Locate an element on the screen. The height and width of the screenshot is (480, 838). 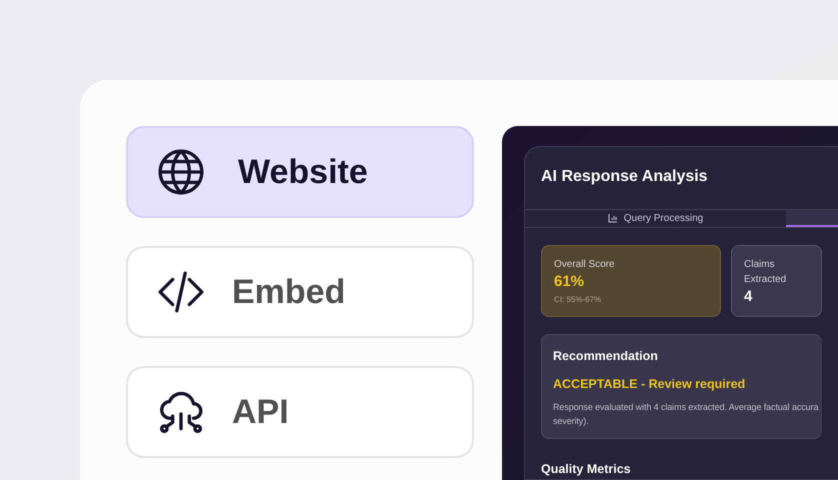
option-button: Embed is located at coordinates (300, 292).